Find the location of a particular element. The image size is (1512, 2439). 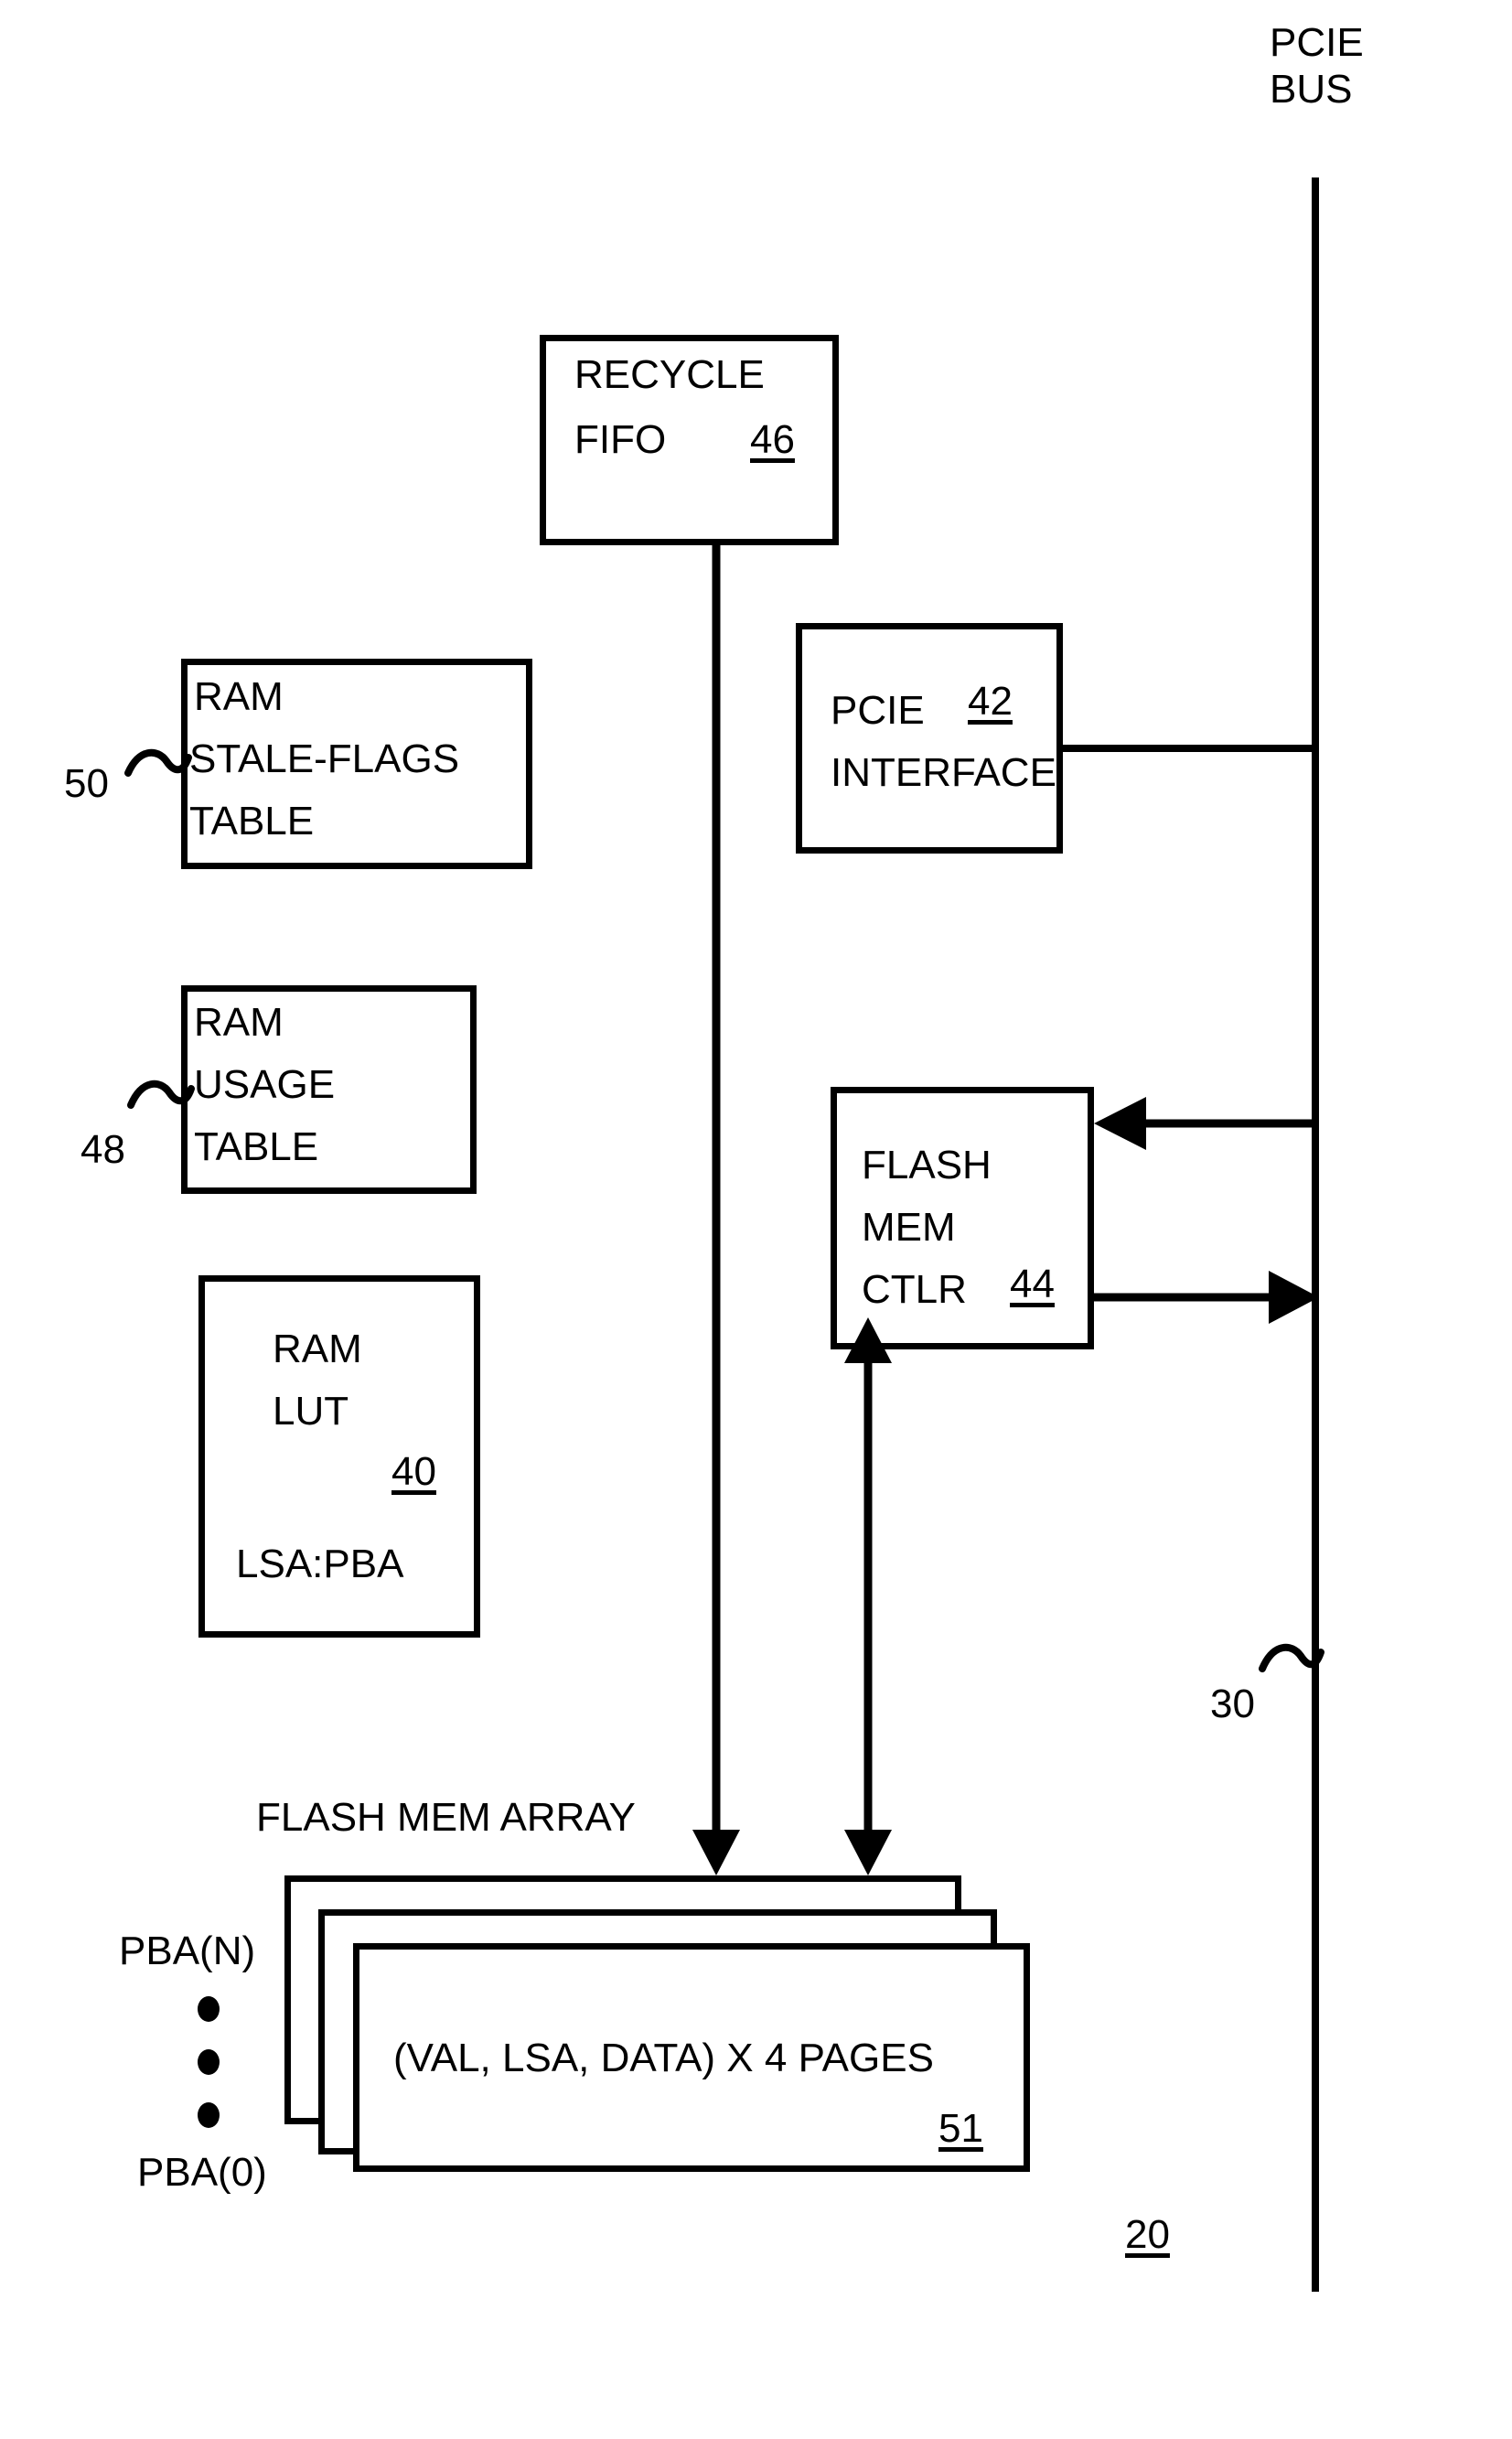

pcie-bus-label-line2: BUS is located at coordinates (1311, 89).